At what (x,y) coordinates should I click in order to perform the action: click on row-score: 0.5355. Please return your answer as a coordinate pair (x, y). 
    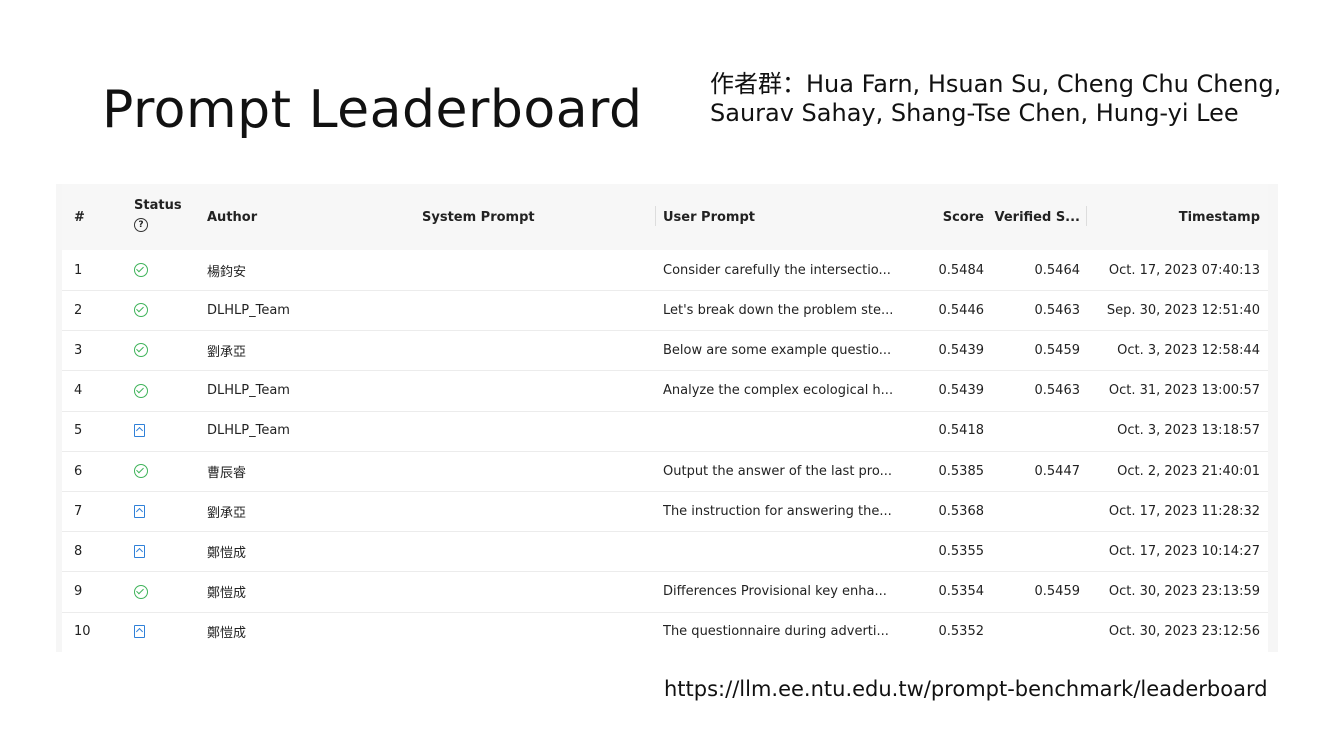
    Looking at the image, I should click on (961, 551).